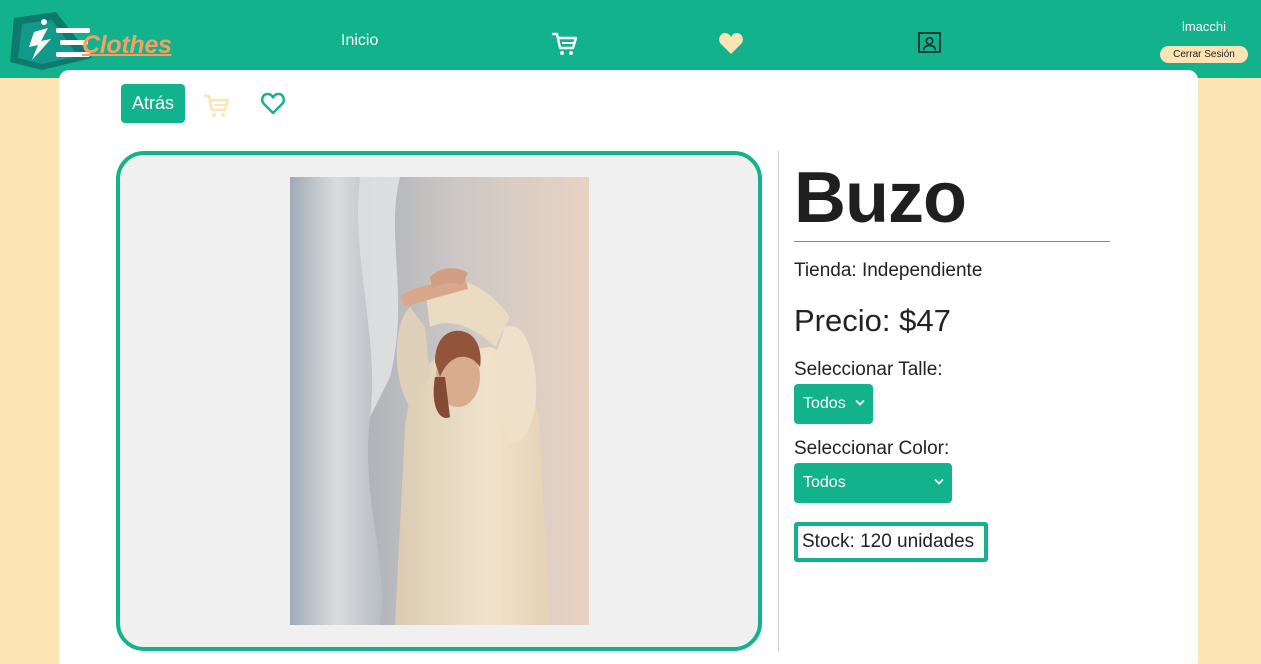  I want to click on heart-icon, so click(731, 44).